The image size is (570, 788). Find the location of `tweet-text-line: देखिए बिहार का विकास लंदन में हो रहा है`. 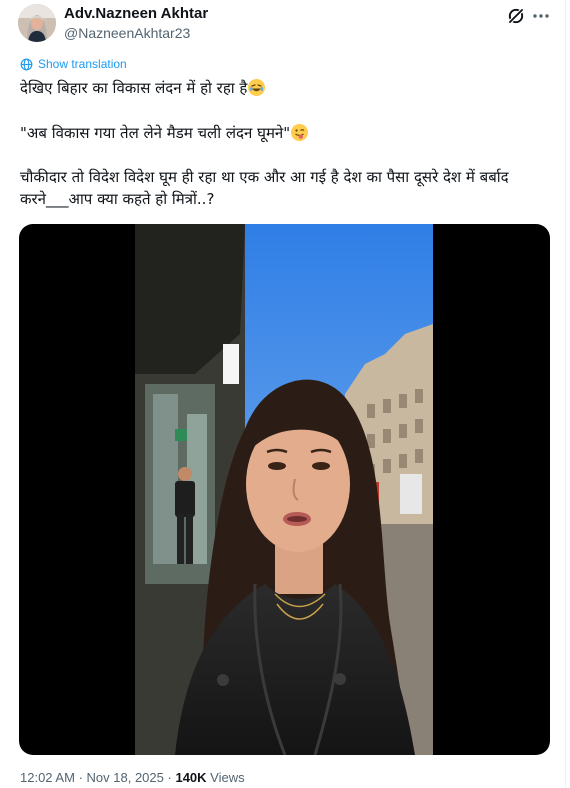

tweet-text-line: देखिए बिहार का विकास लंदन में हो रहा है is located at coordinates (143, 88).